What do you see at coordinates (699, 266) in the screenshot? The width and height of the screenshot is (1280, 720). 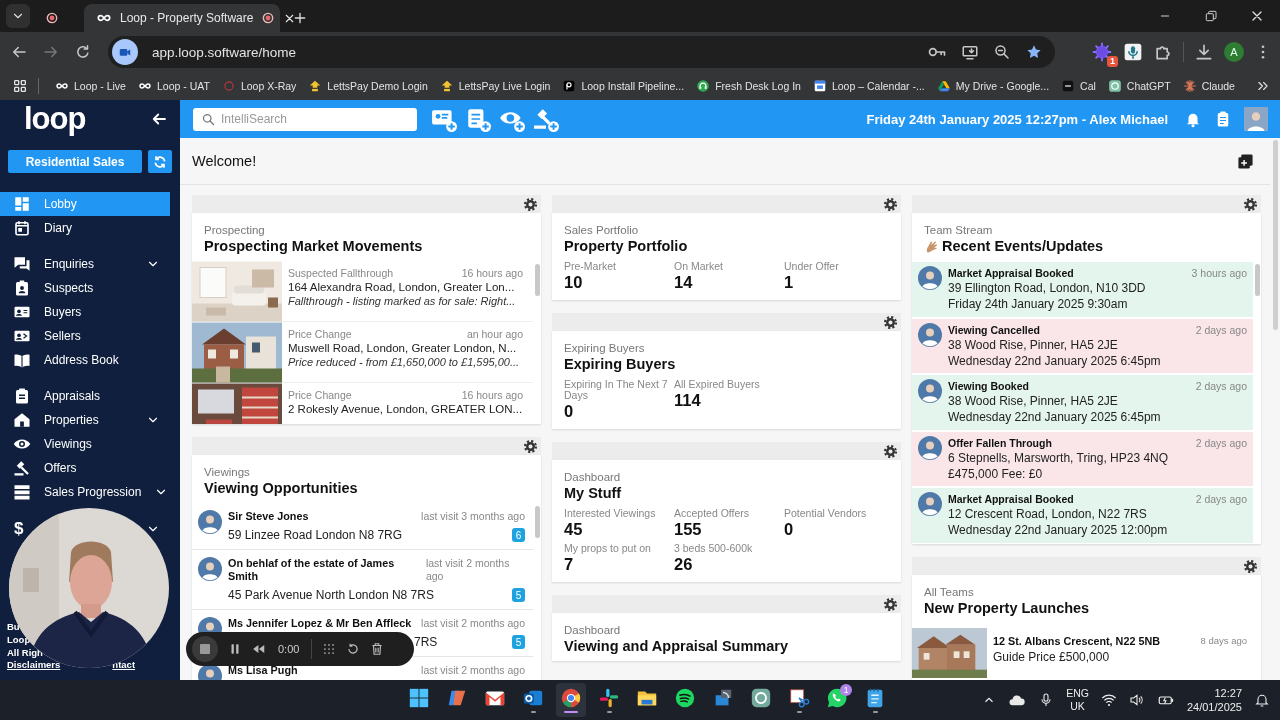 I see `stat-label: On Market` at bounding box center [699, 266].